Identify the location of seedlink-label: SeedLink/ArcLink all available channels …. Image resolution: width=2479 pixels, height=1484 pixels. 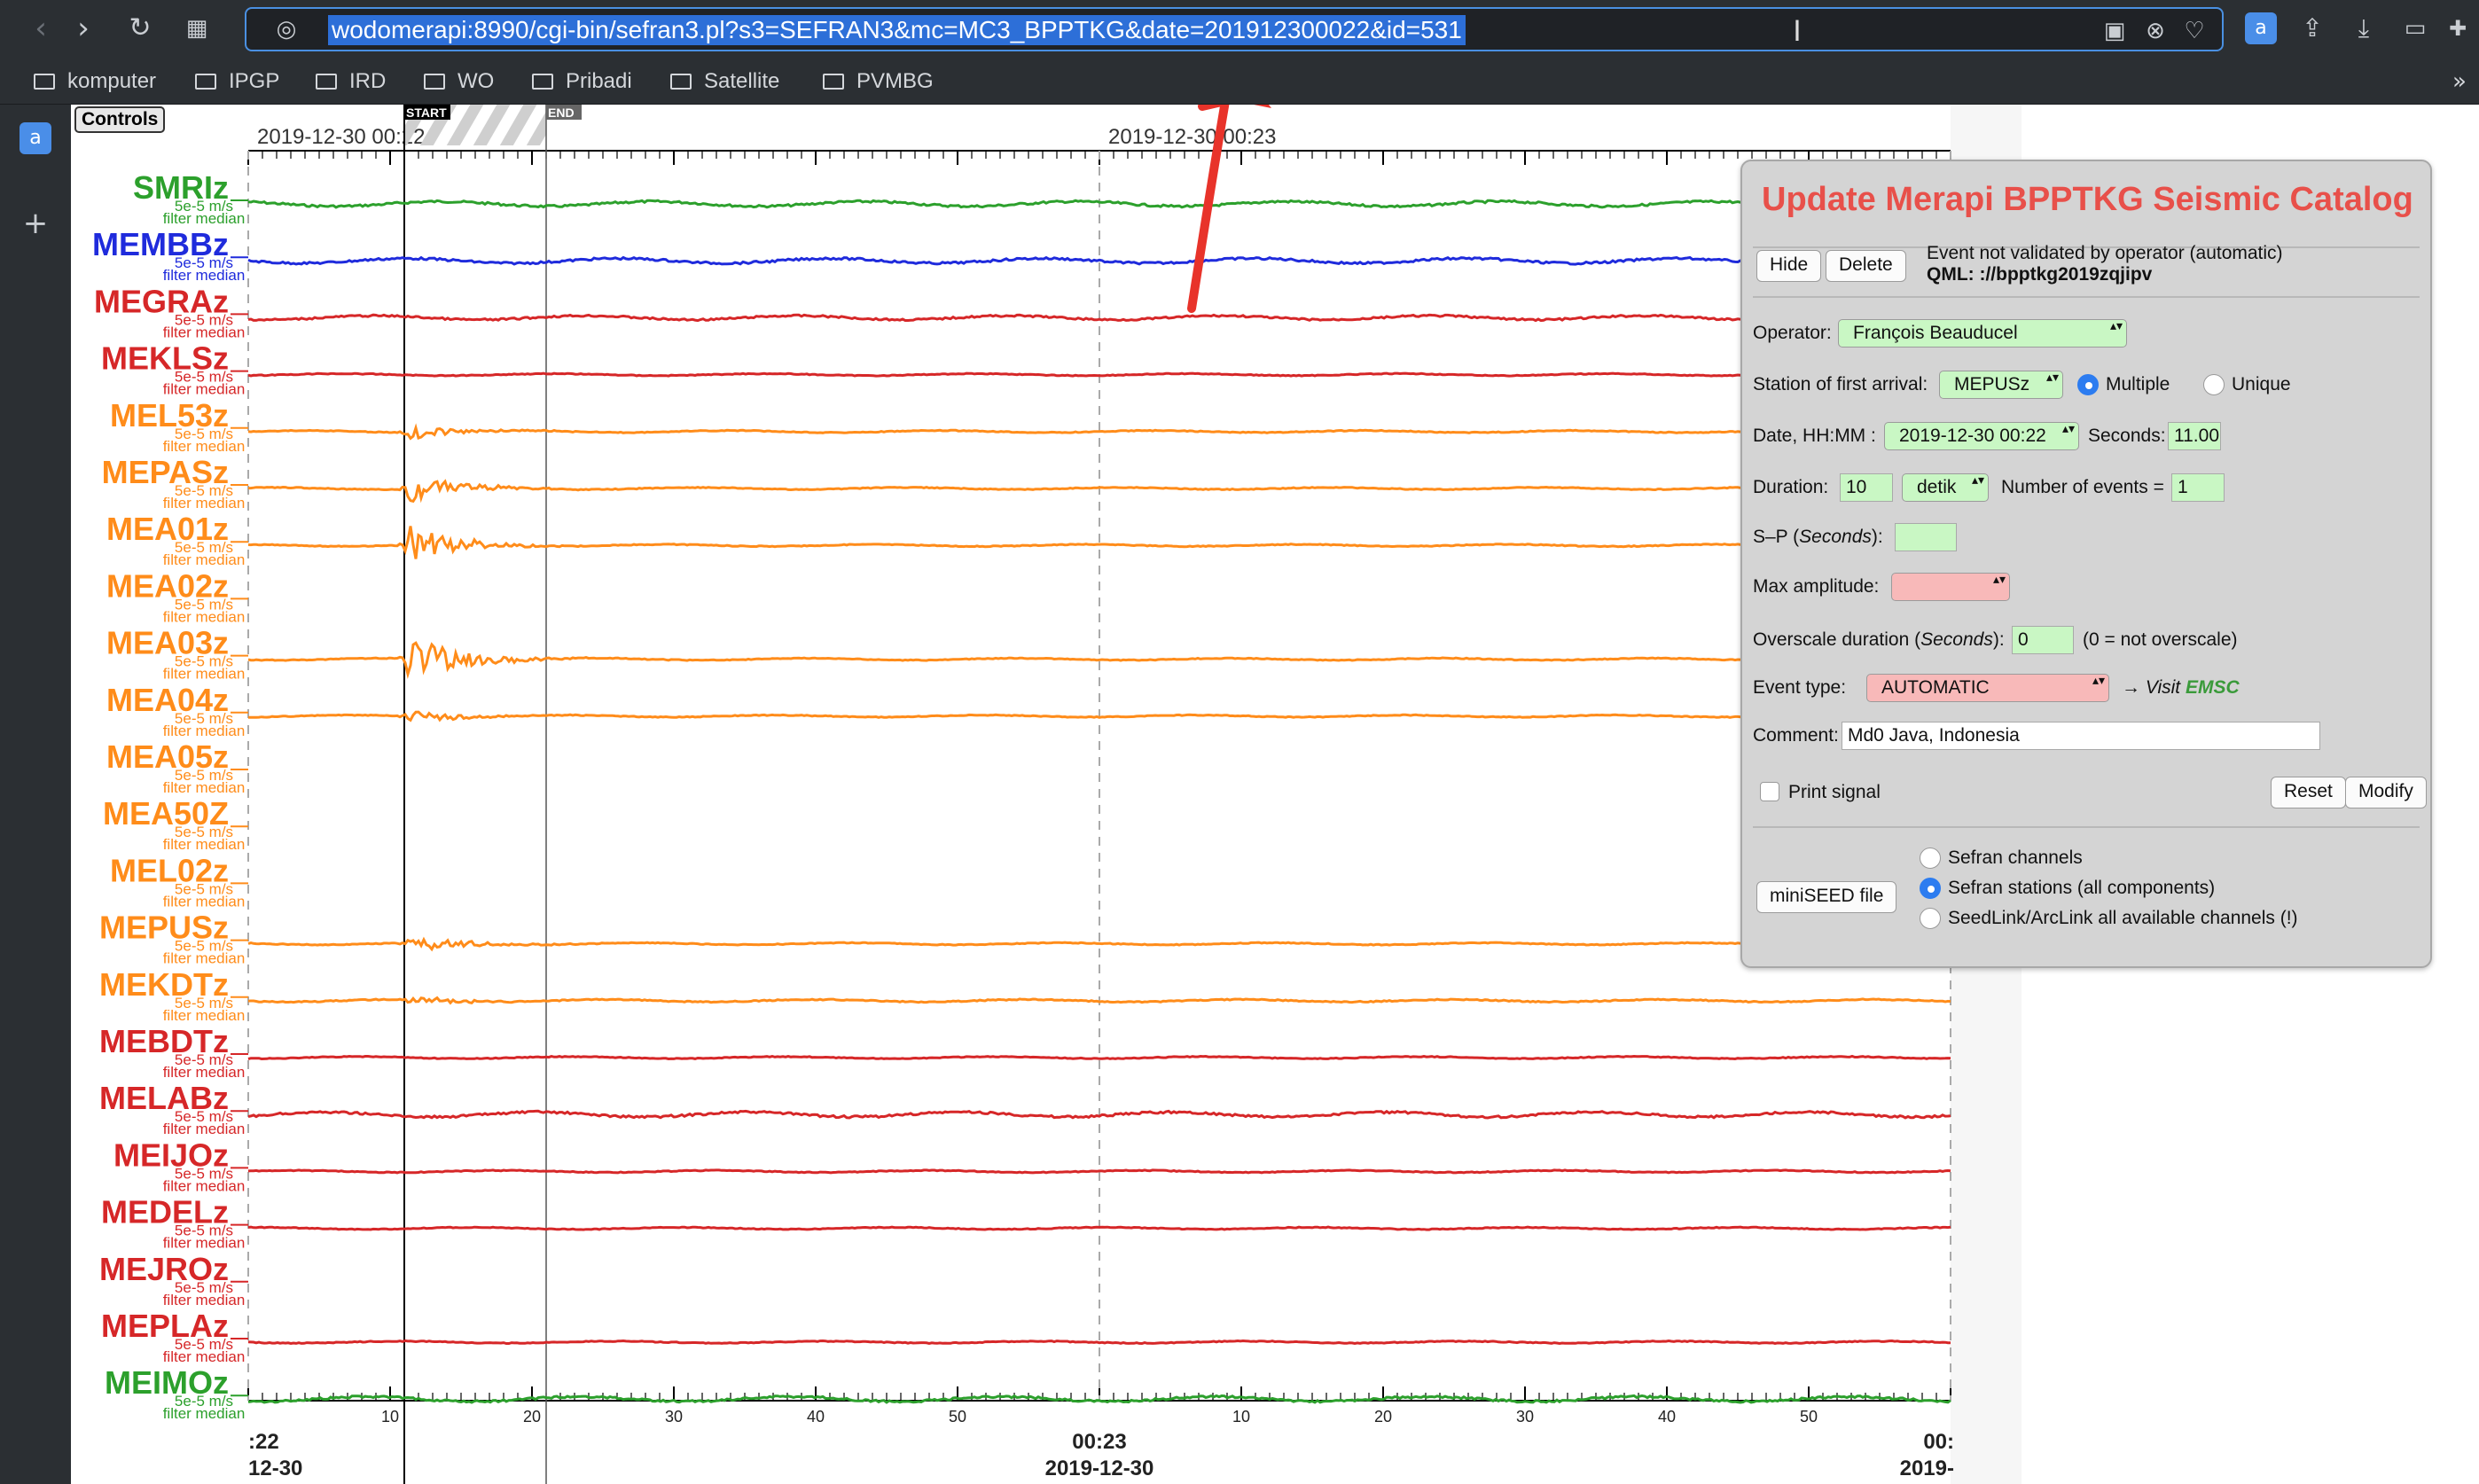
(2123, 918).